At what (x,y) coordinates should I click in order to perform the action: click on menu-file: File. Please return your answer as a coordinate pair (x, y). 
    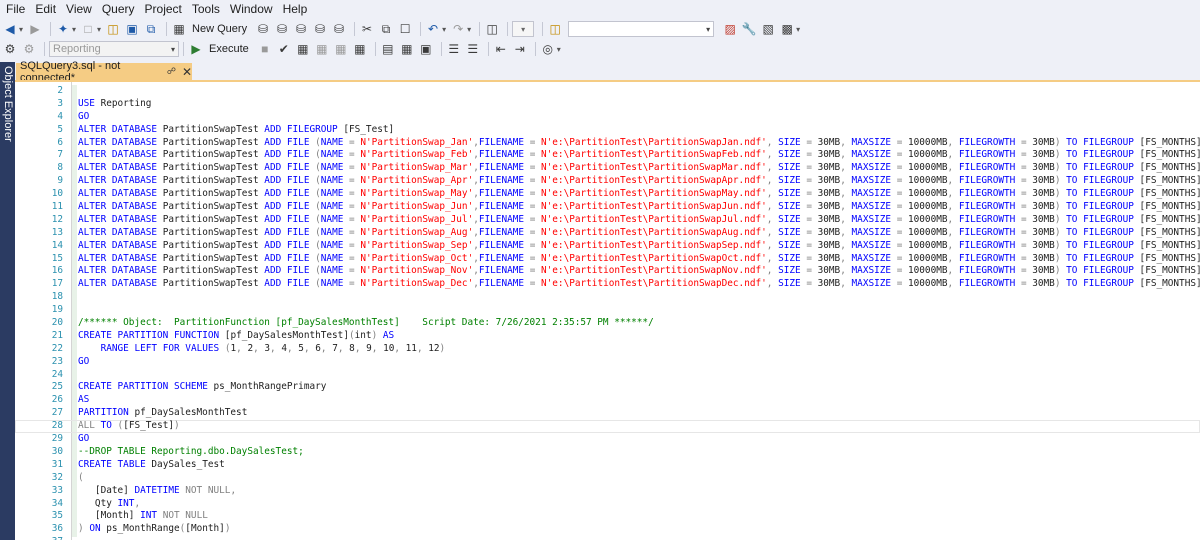
    Looking at the image, I should click on (18, 9).